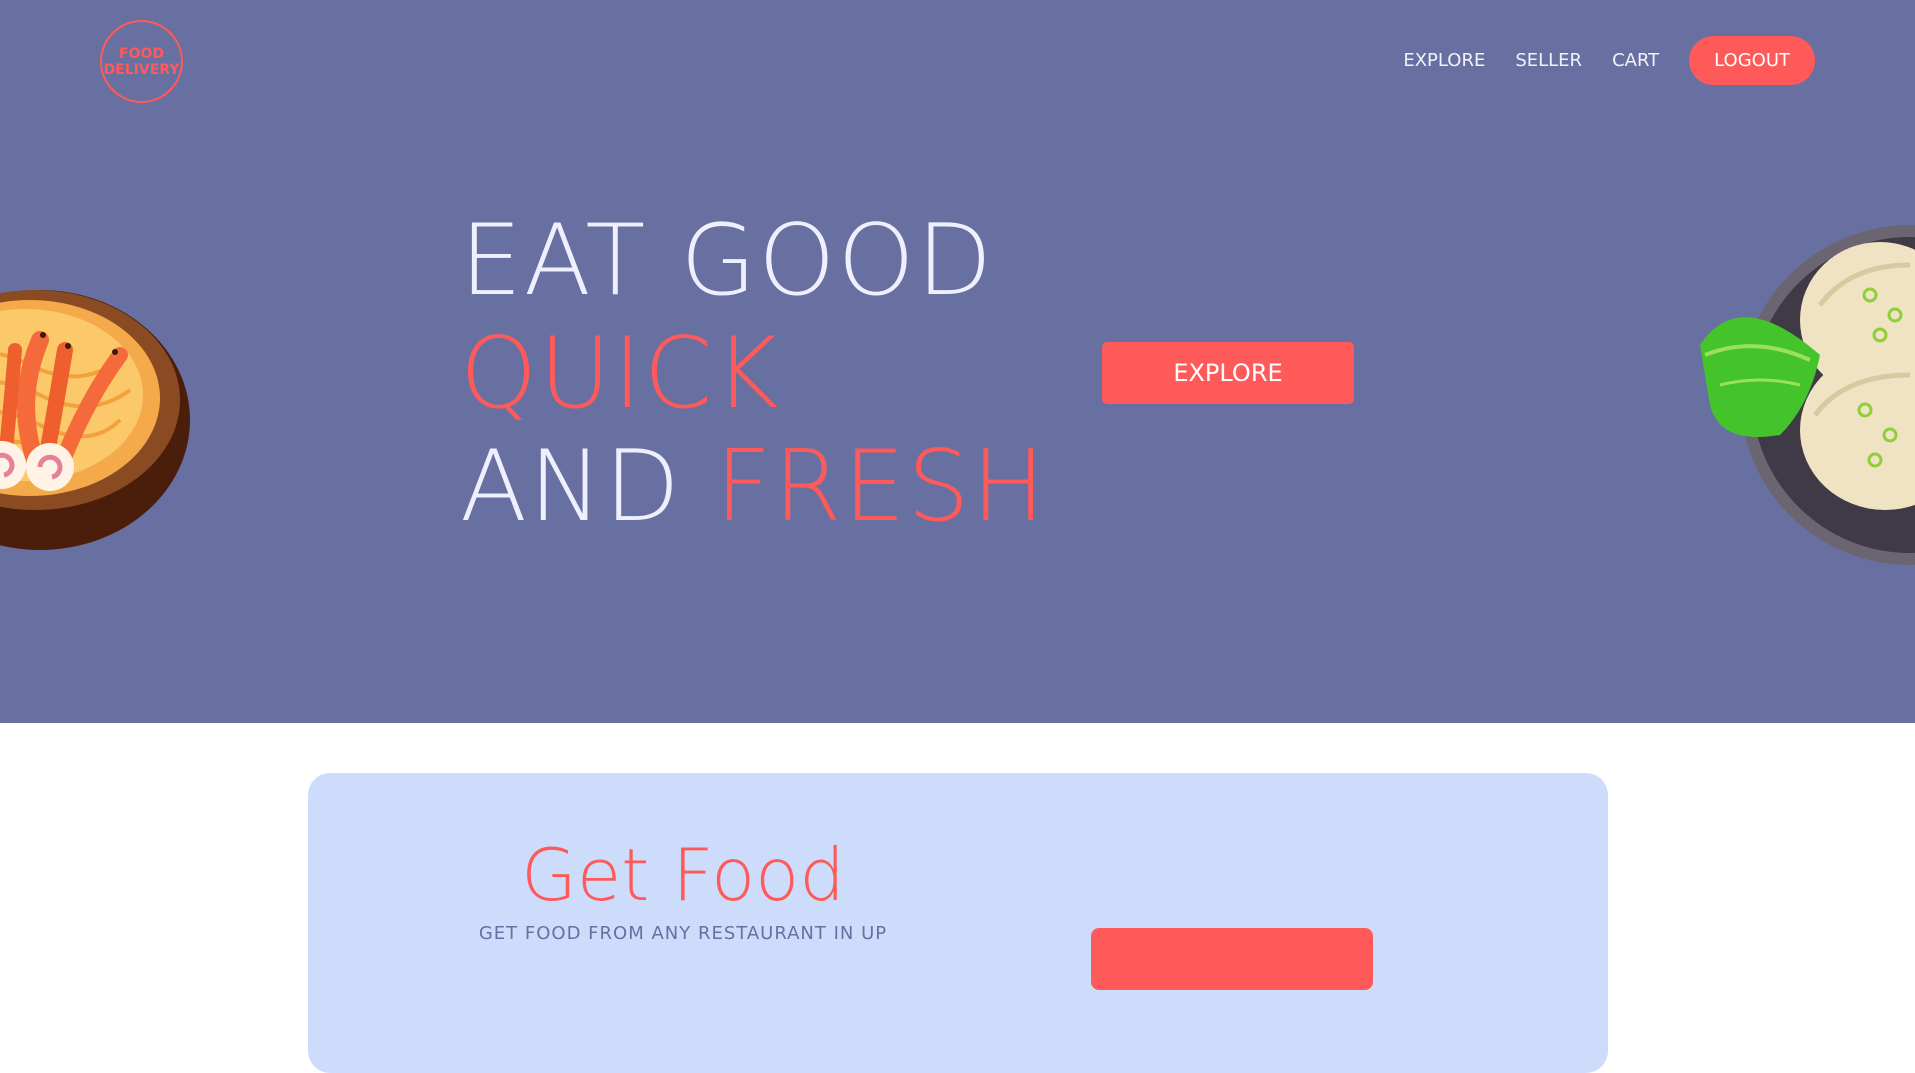 Image resolution: width=1915 pixels, height=1073 pixels. What do you see at coordinates (1228, 373) in the screenshot?
I see `hero-explore-button: EXPLORE` at bounding box center [1228, 373].